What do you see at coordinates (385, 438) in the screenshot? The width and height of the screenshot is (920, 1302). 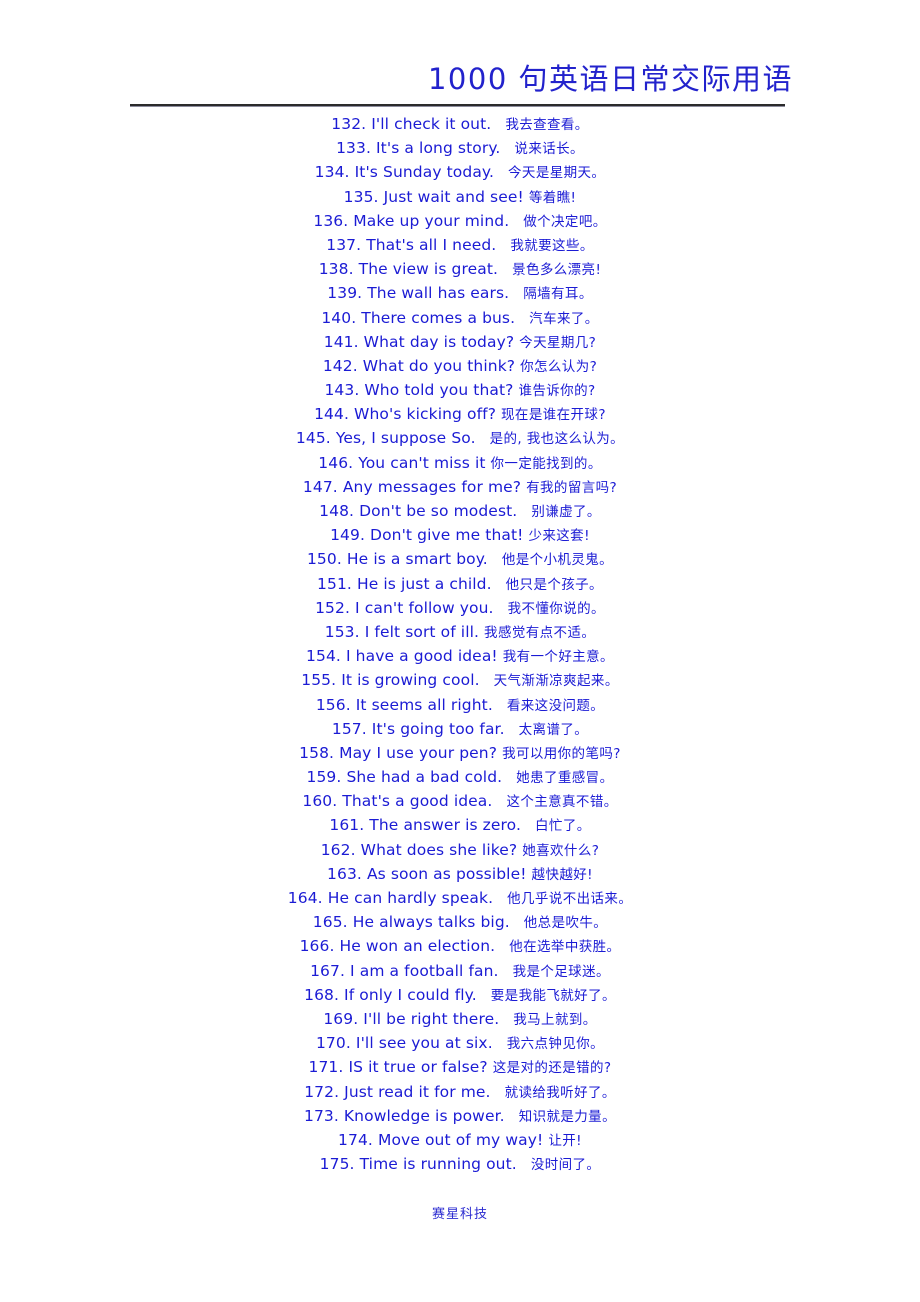 I see `phrase-english: 145. Yes, I suppose So.` at bounding box center [385, 438].